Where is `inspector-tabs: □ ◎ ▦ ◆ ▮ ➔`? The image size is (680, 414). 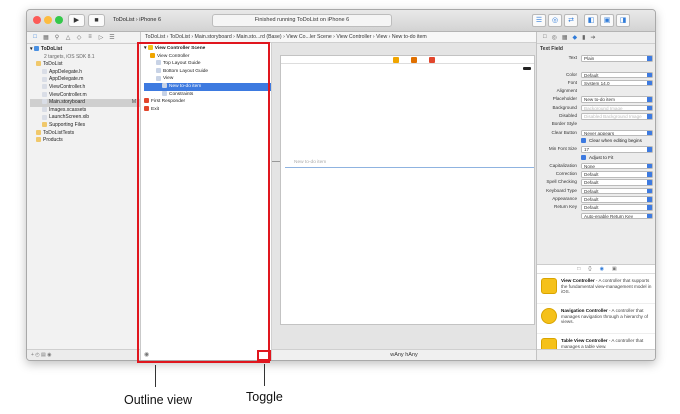
inspector-tabs: □ ◎ ▦ ◆ ▮ ➔ is located at coordinates (596, 38).